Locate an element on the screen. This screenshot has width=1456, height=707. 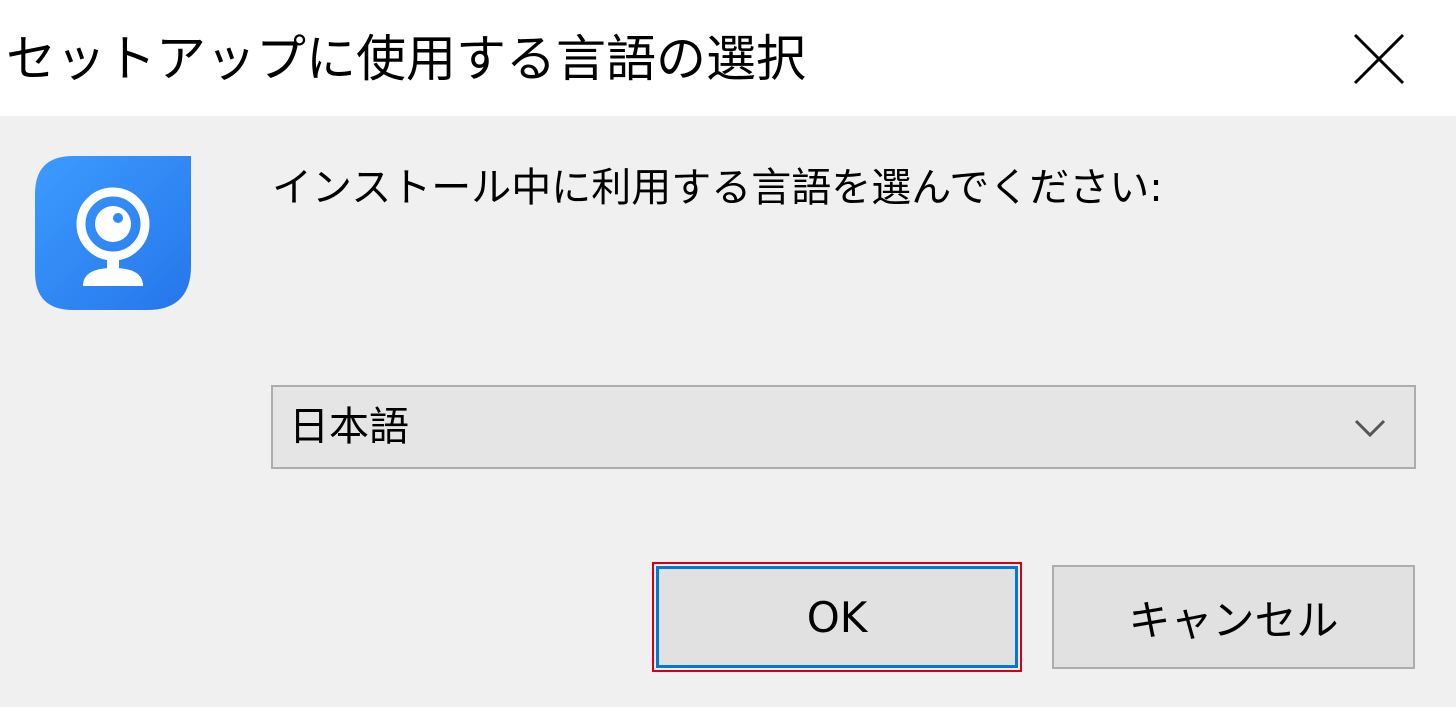
chevron-down-icon is located at coordinates (1370, 428).